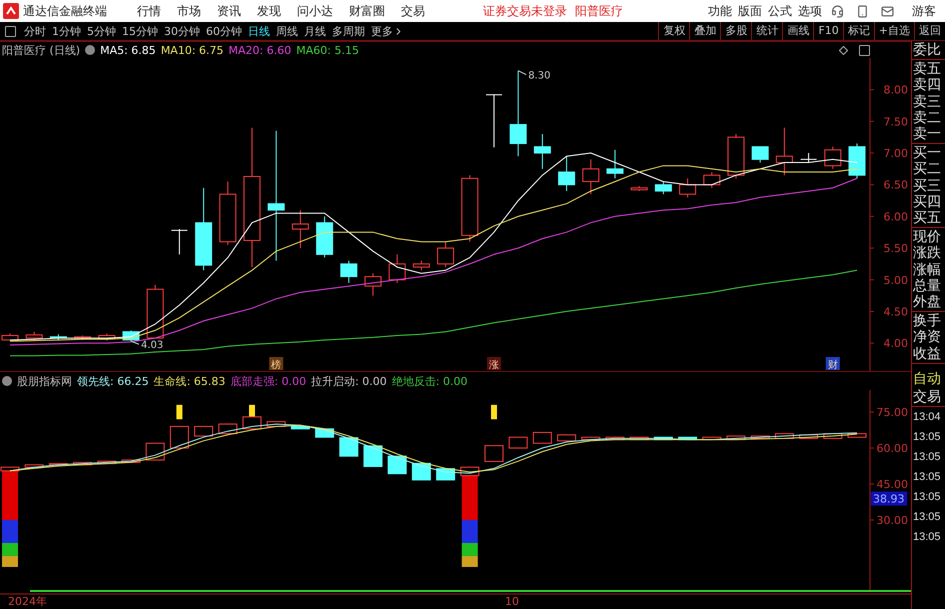 The height and width of the screenshot is (609, 945). What do you see at coordinates (44, 381) in the screenshot?
I see `indicator-title: 股朋指标网` at bounding box center [44, 381].